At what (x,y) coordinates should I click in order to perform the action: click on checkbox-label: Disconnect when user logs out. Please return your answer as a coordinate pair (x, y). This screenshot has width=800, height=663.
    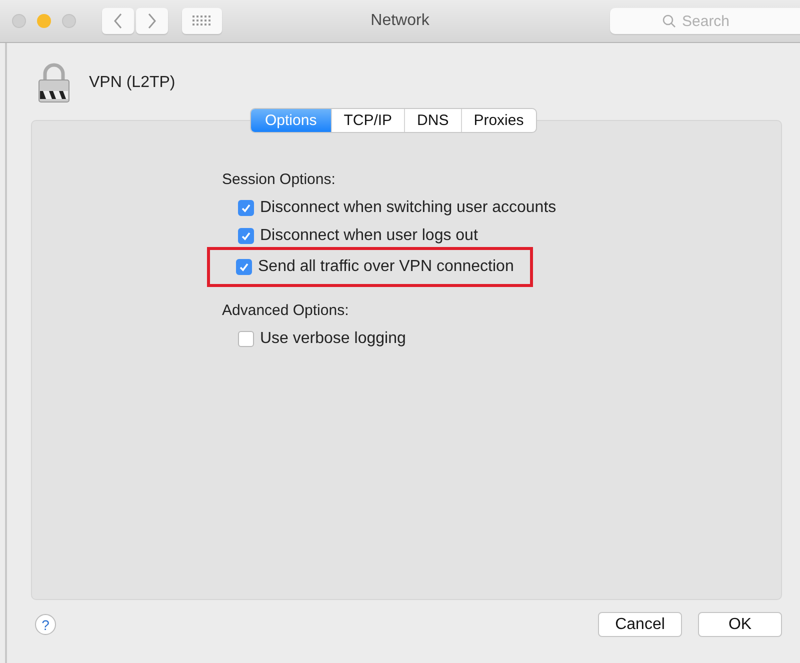
    Looking at the image, I should click on (369, 236).